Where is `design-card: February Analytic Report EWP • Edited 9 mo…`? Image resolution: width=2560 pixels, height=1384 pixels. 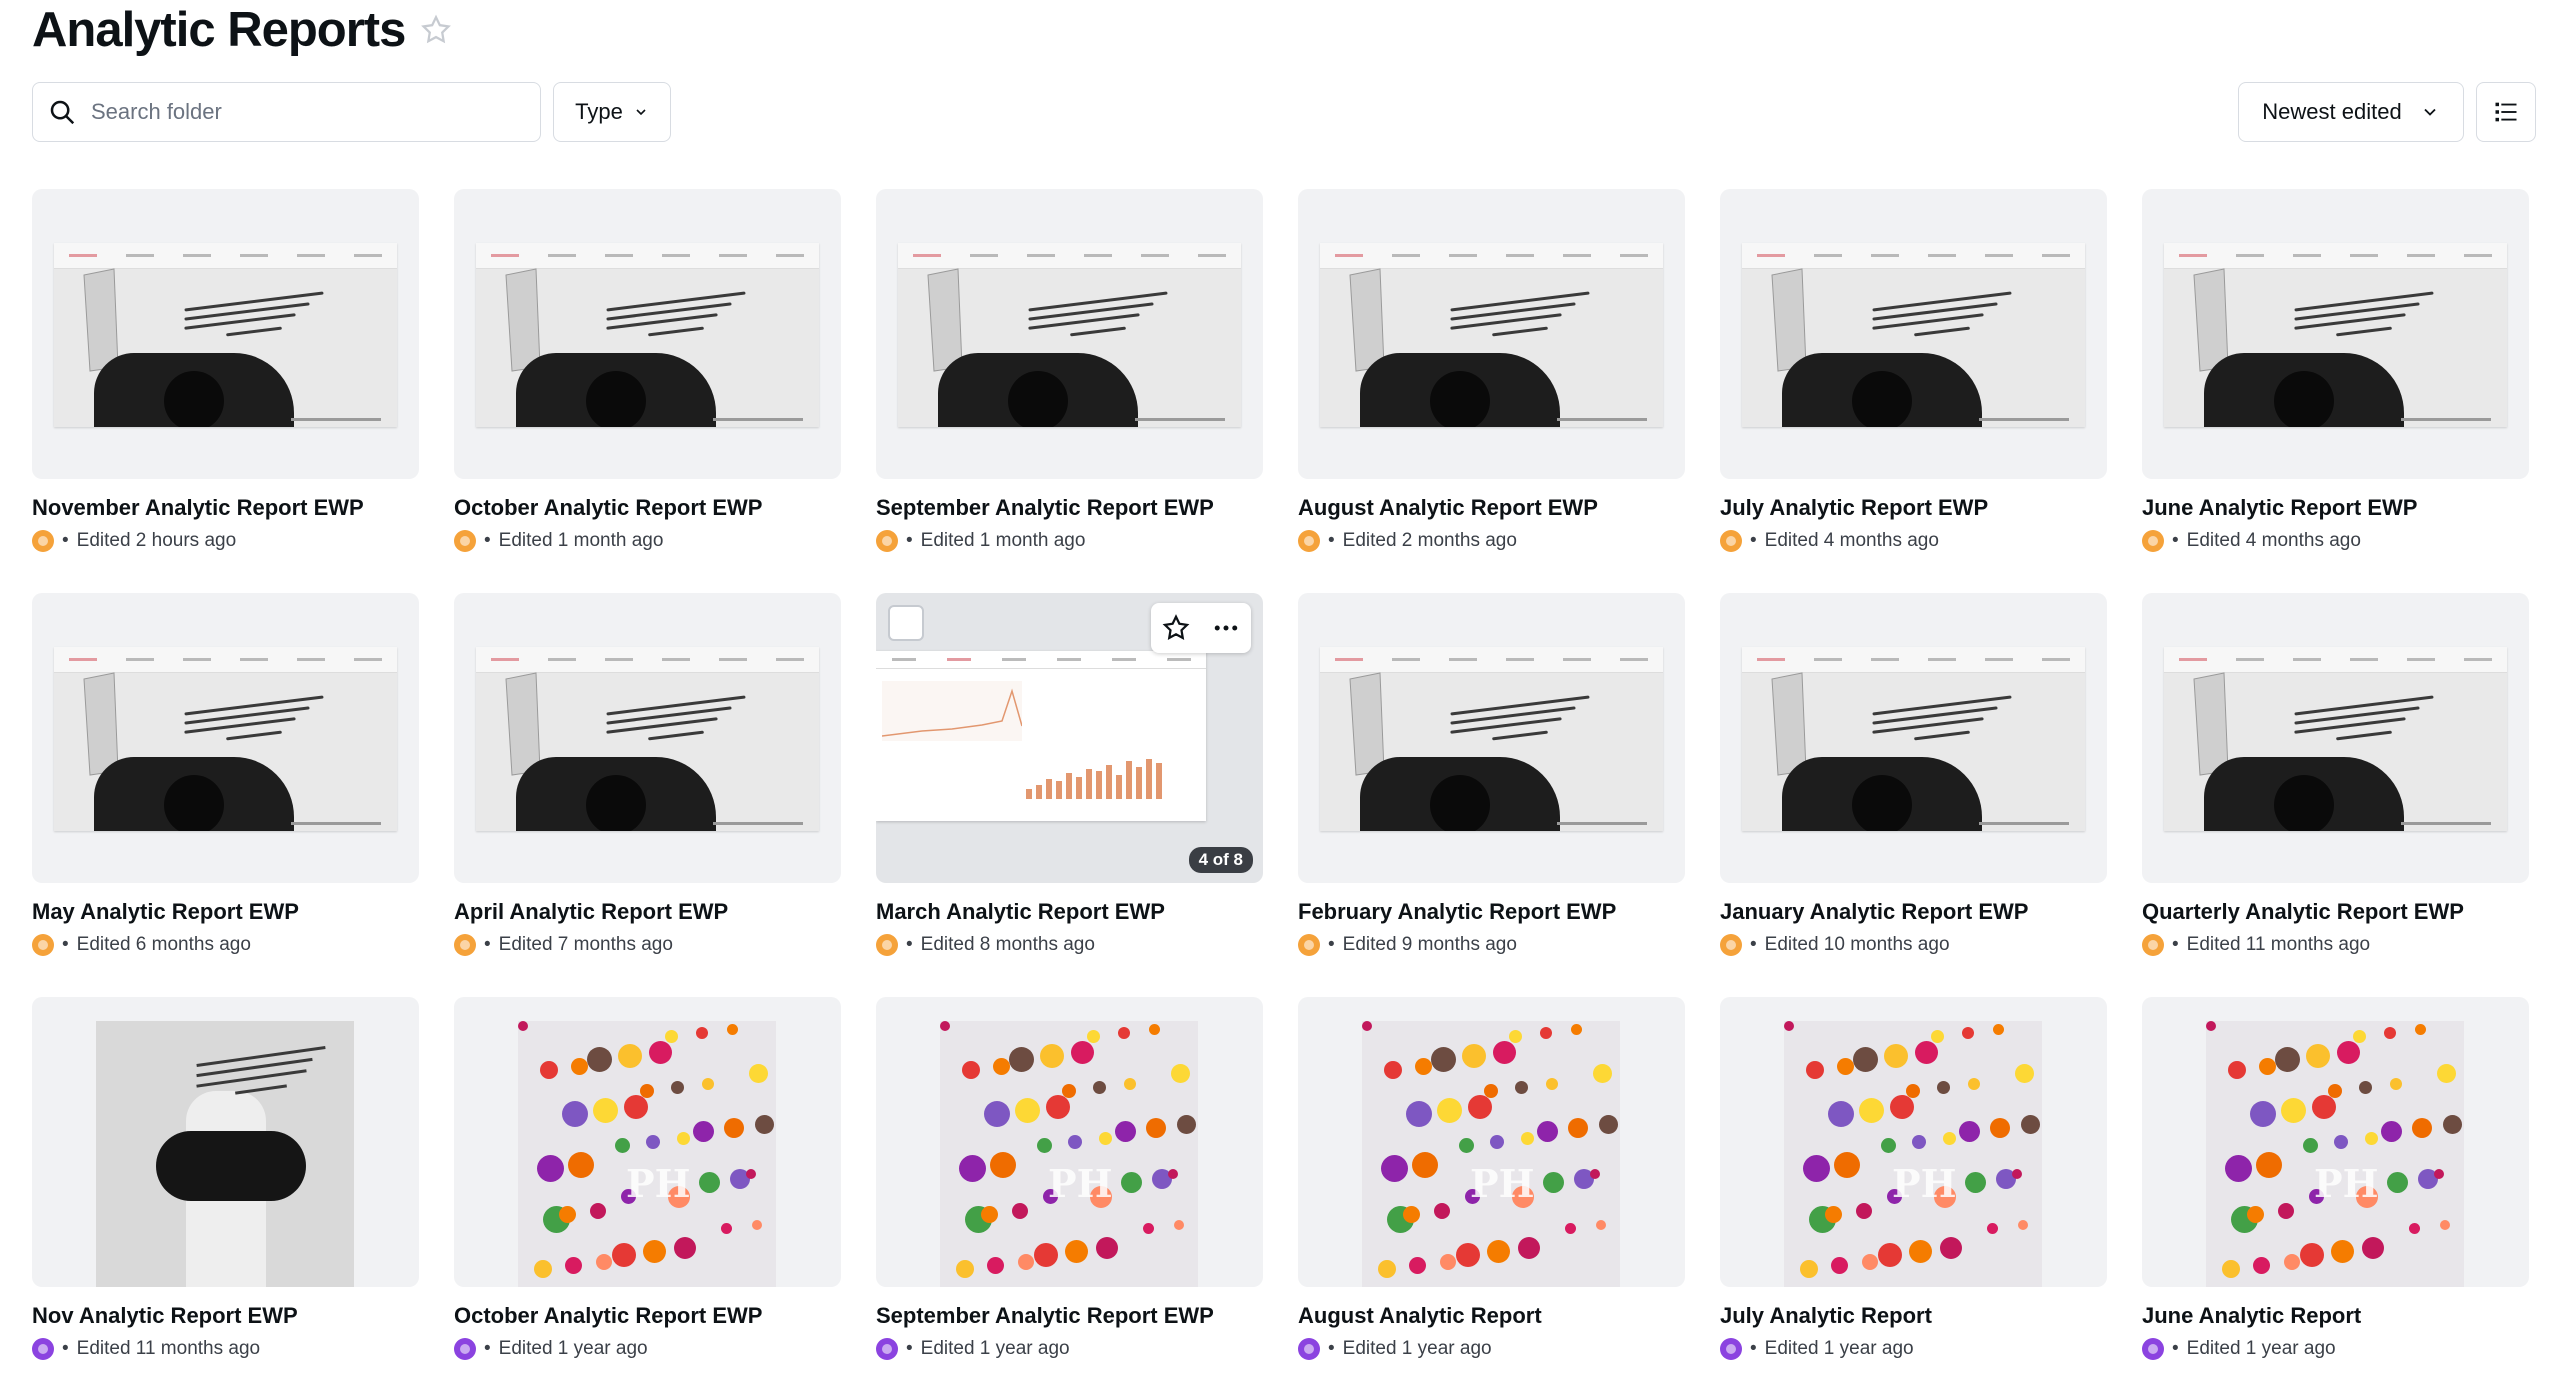 design-card: February Analytic Report EWP • Edited 9 mo… is located at coordinates (1491, 774).